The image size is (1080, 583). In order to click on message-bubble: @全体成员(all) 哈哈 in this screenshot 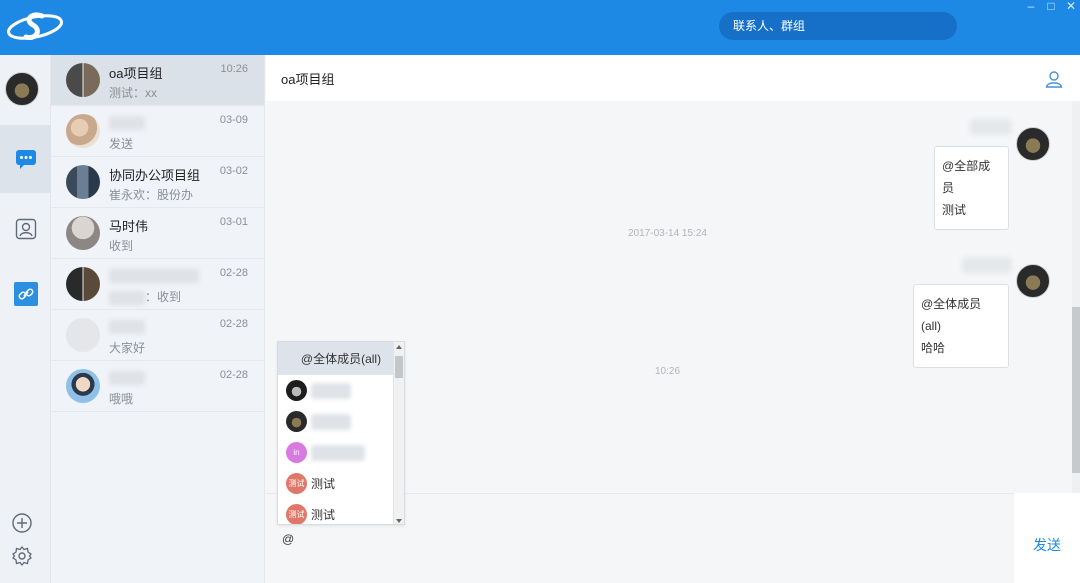, I will do `click(961, 326)`.